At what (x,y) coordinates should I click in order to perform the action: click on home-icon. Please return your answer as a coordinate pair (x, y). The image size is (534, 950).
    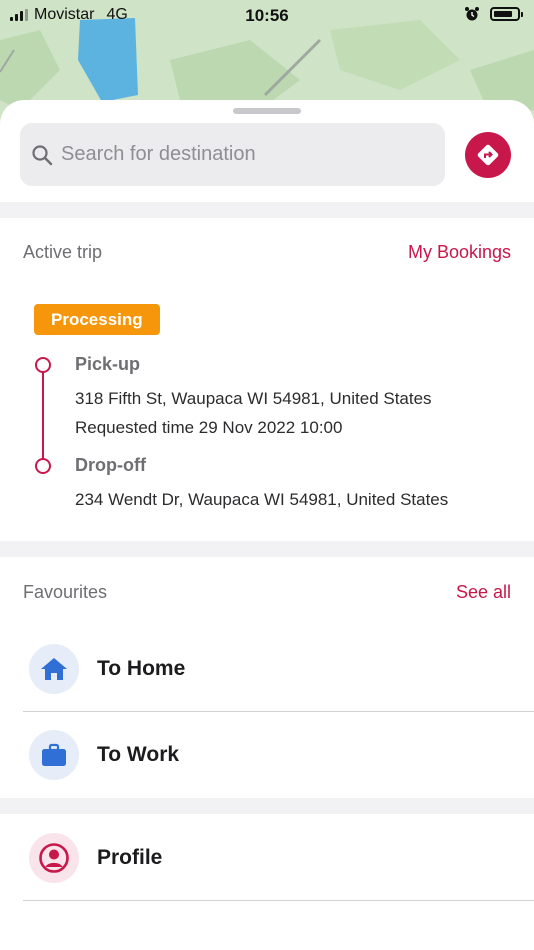
    Looking at the image, I should click on (54, 669).